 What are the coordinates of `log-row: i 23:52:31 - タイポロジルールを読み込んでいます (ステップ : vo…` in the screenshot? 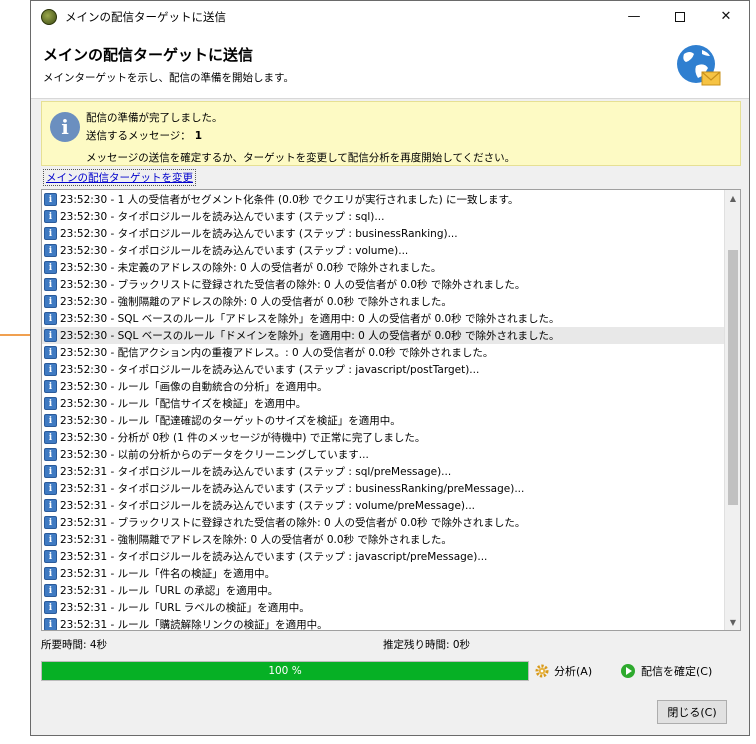 It's located at (383, 505).